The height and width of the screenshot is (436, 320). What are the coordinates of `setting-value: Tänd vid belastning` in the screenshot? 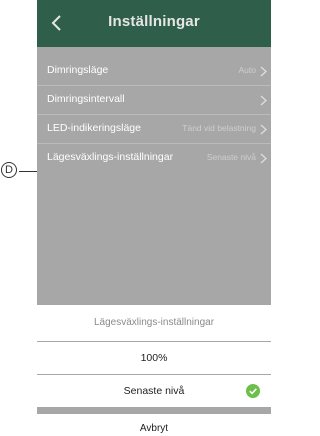 It's located at (219, 128).